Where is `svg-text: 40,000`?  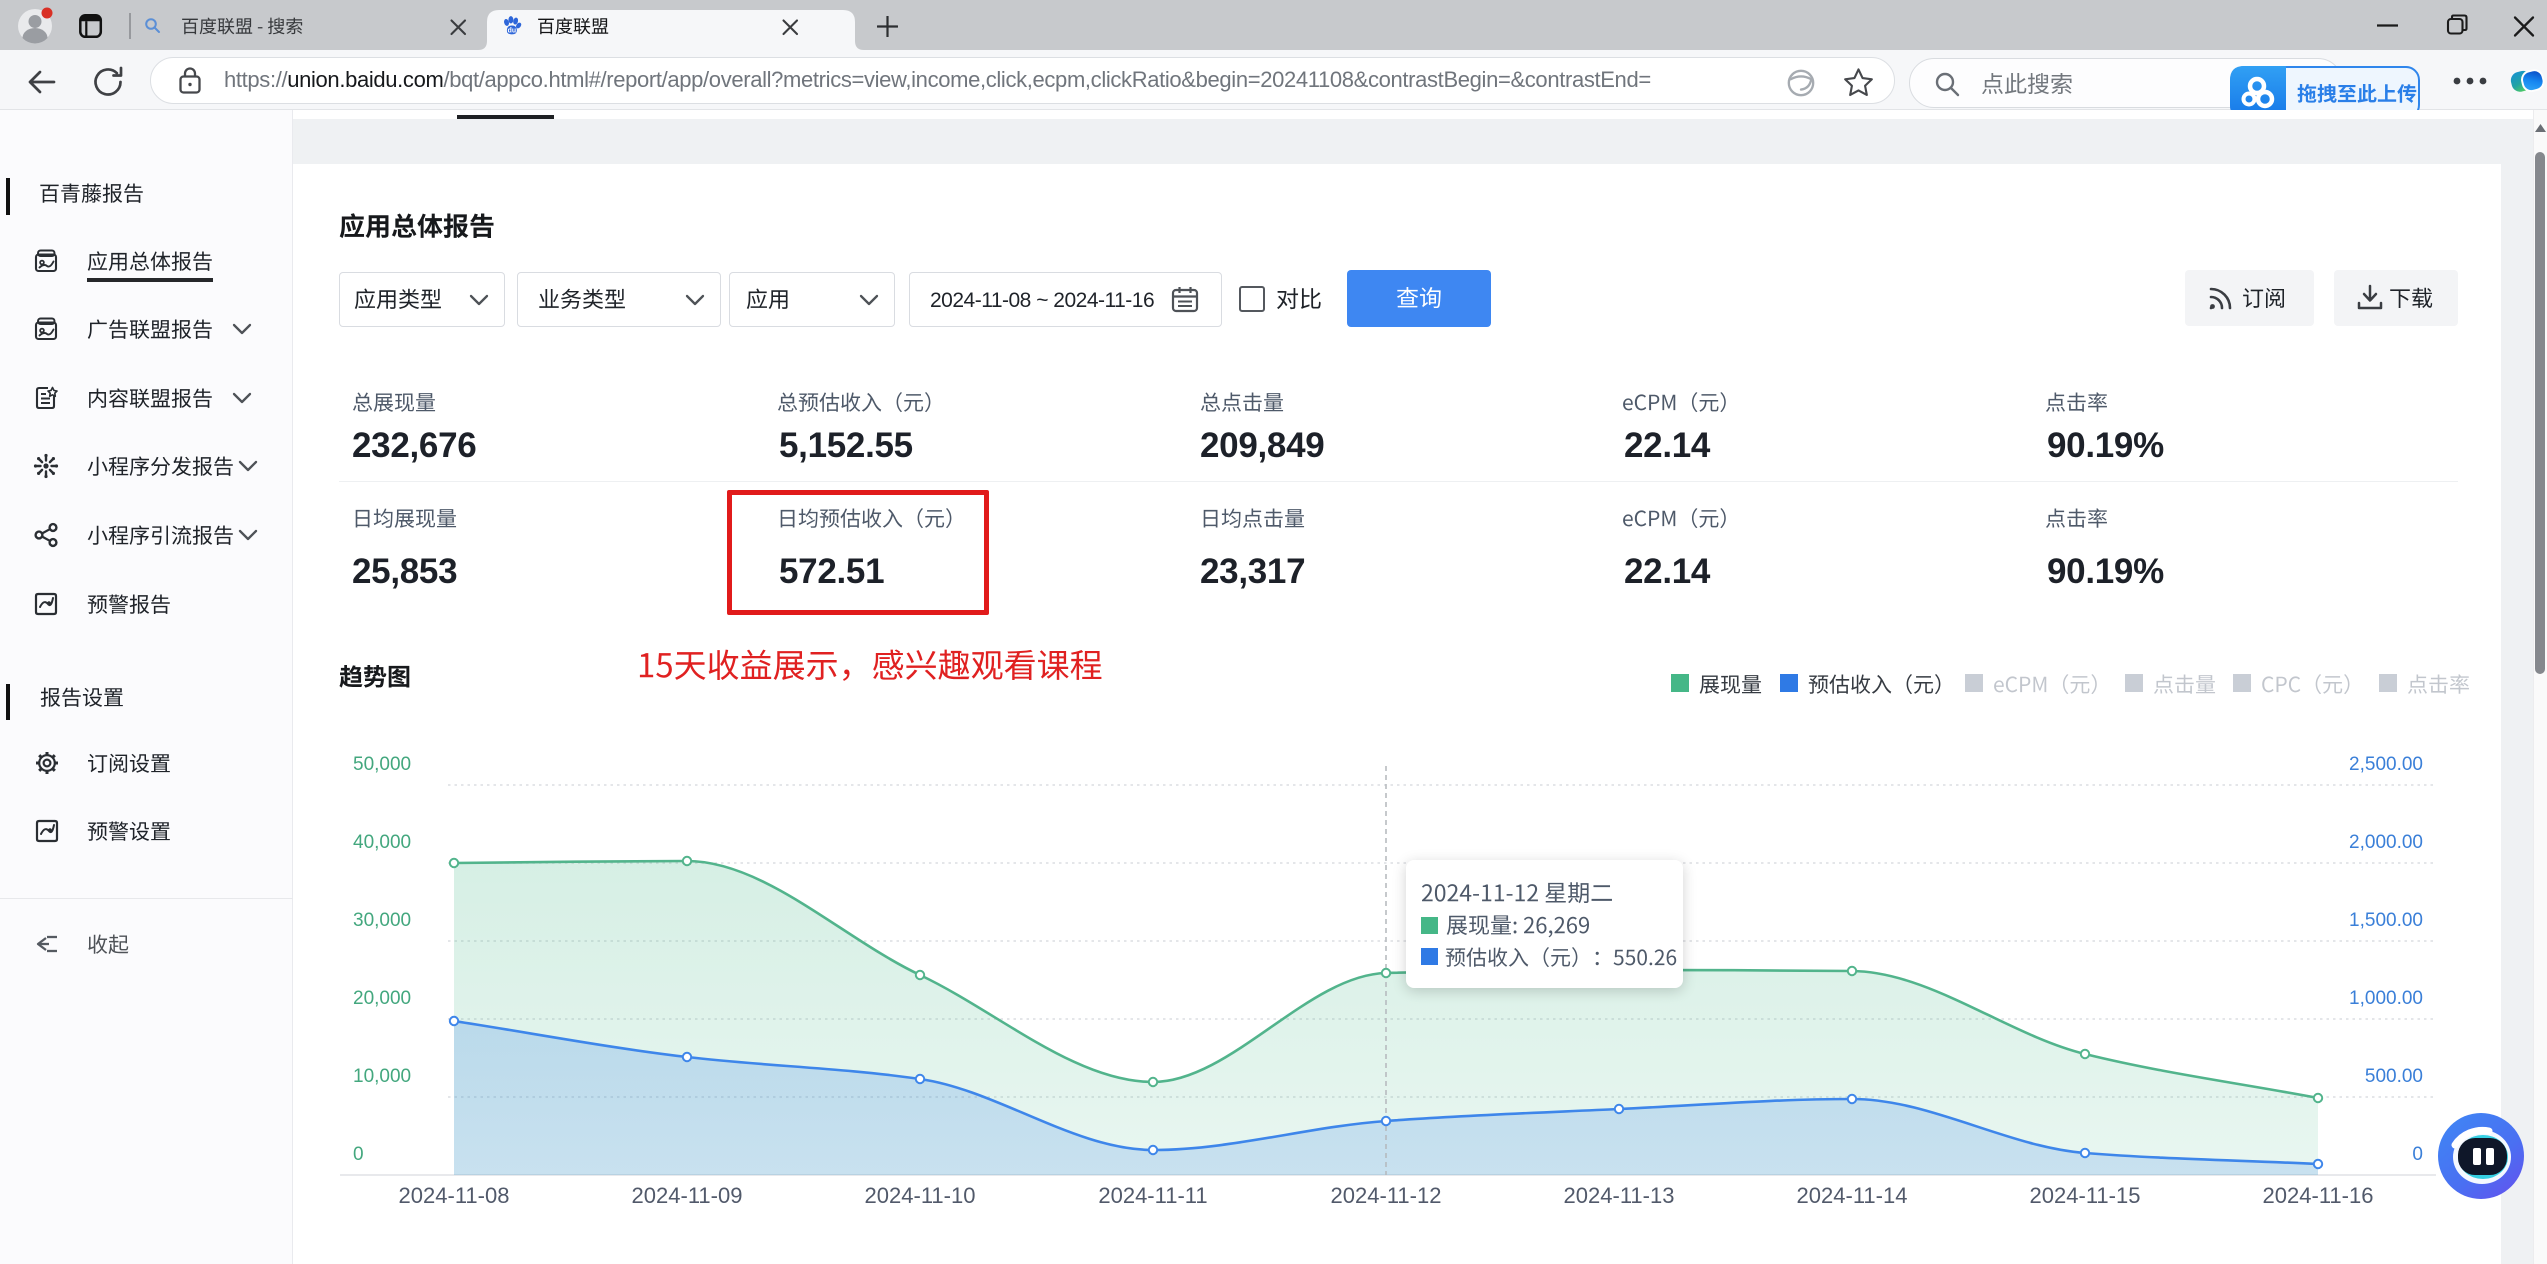 svg-text: 40,000 is located at coordinates (382, 842).